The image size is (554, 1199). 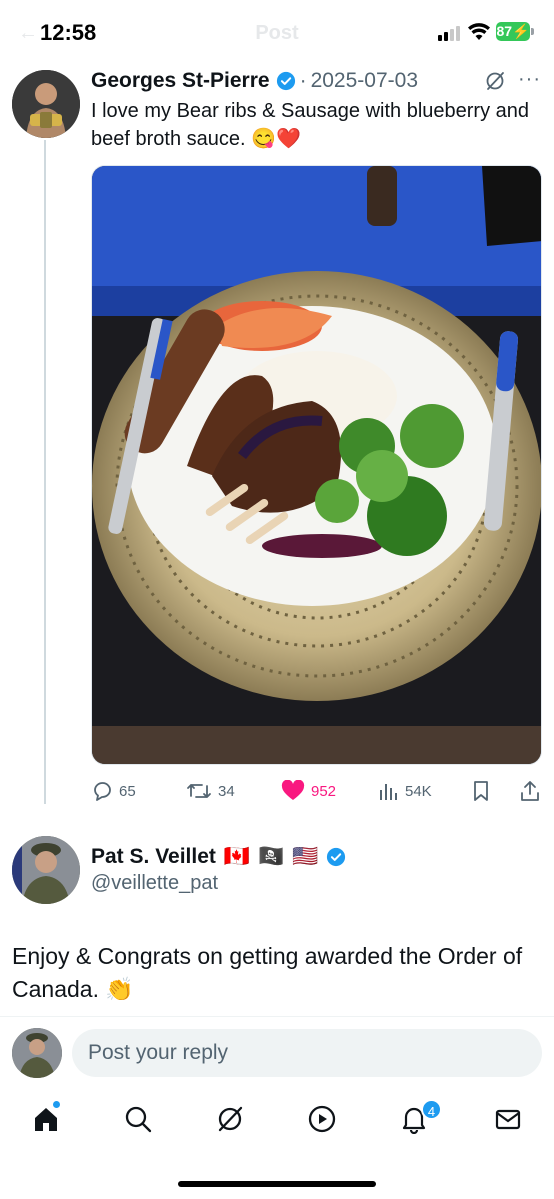 I want to click on repost-count: 34, so click(x=226, y=791).